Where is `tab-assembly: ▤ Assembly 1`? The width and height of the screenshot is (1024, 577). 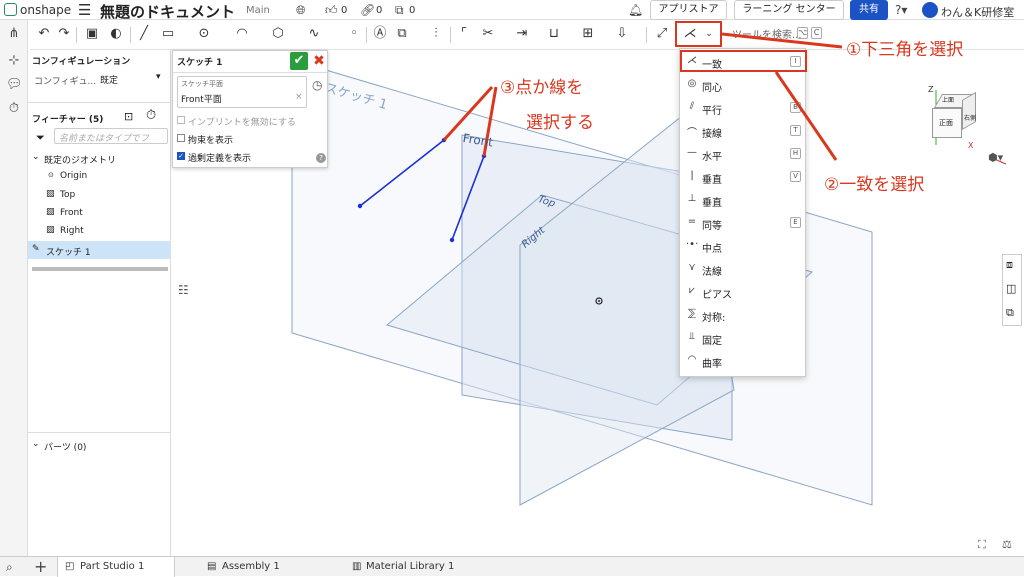
tab-assembly: ▤ Assembly 1 is located at coordinates (260, 567).